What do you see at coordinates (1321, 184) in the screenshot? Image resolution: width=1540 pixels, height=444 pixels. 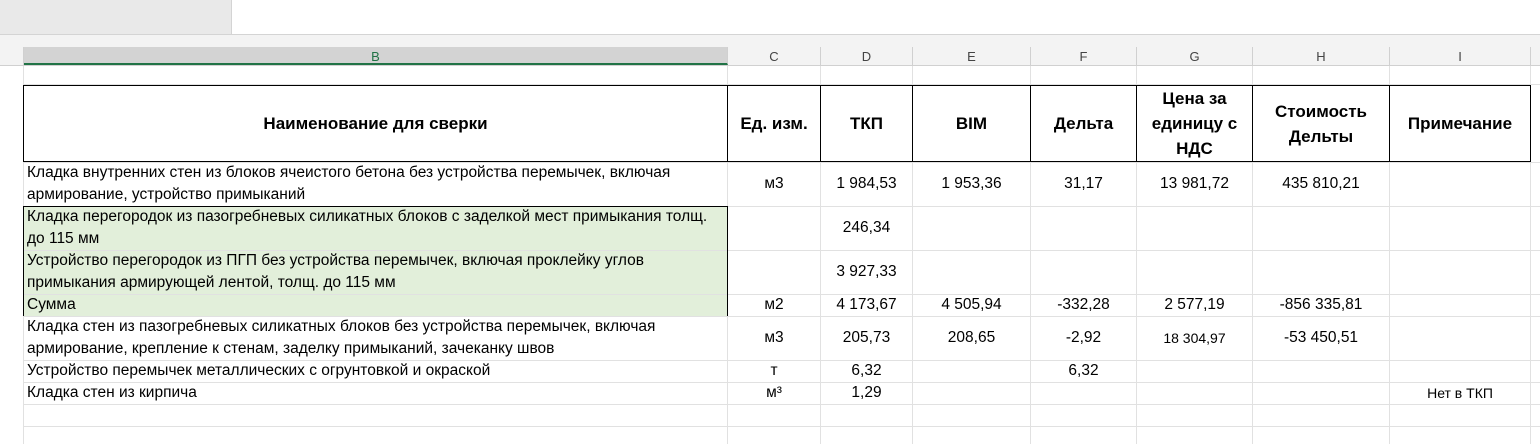 I see `row-1-cost: 435 810,21` at bounding box center [1321, 184].